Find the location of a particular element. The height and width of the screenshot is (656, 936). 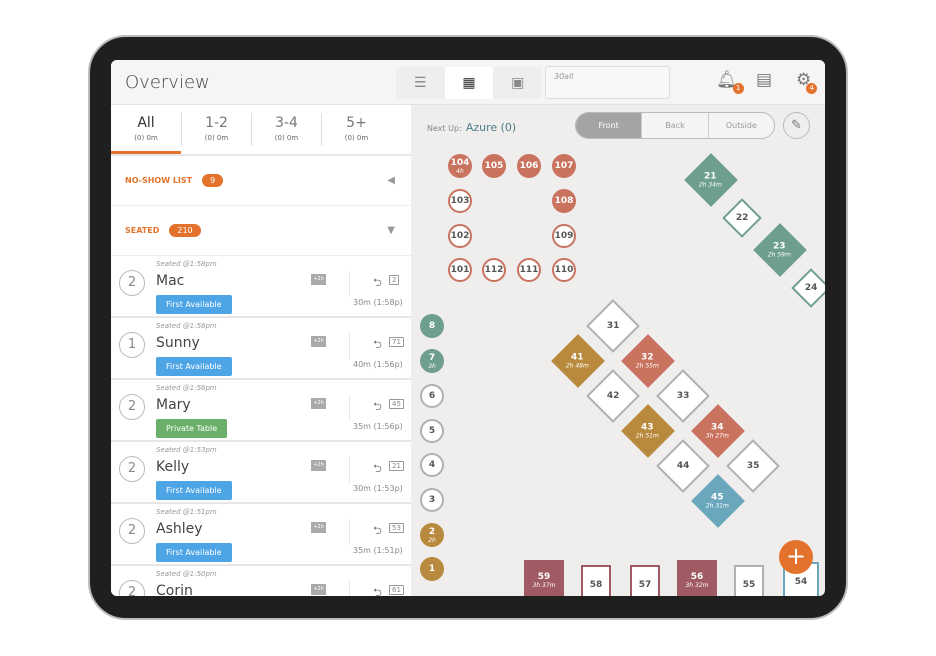

table-number: 101 is located at coordinates (460, 270).